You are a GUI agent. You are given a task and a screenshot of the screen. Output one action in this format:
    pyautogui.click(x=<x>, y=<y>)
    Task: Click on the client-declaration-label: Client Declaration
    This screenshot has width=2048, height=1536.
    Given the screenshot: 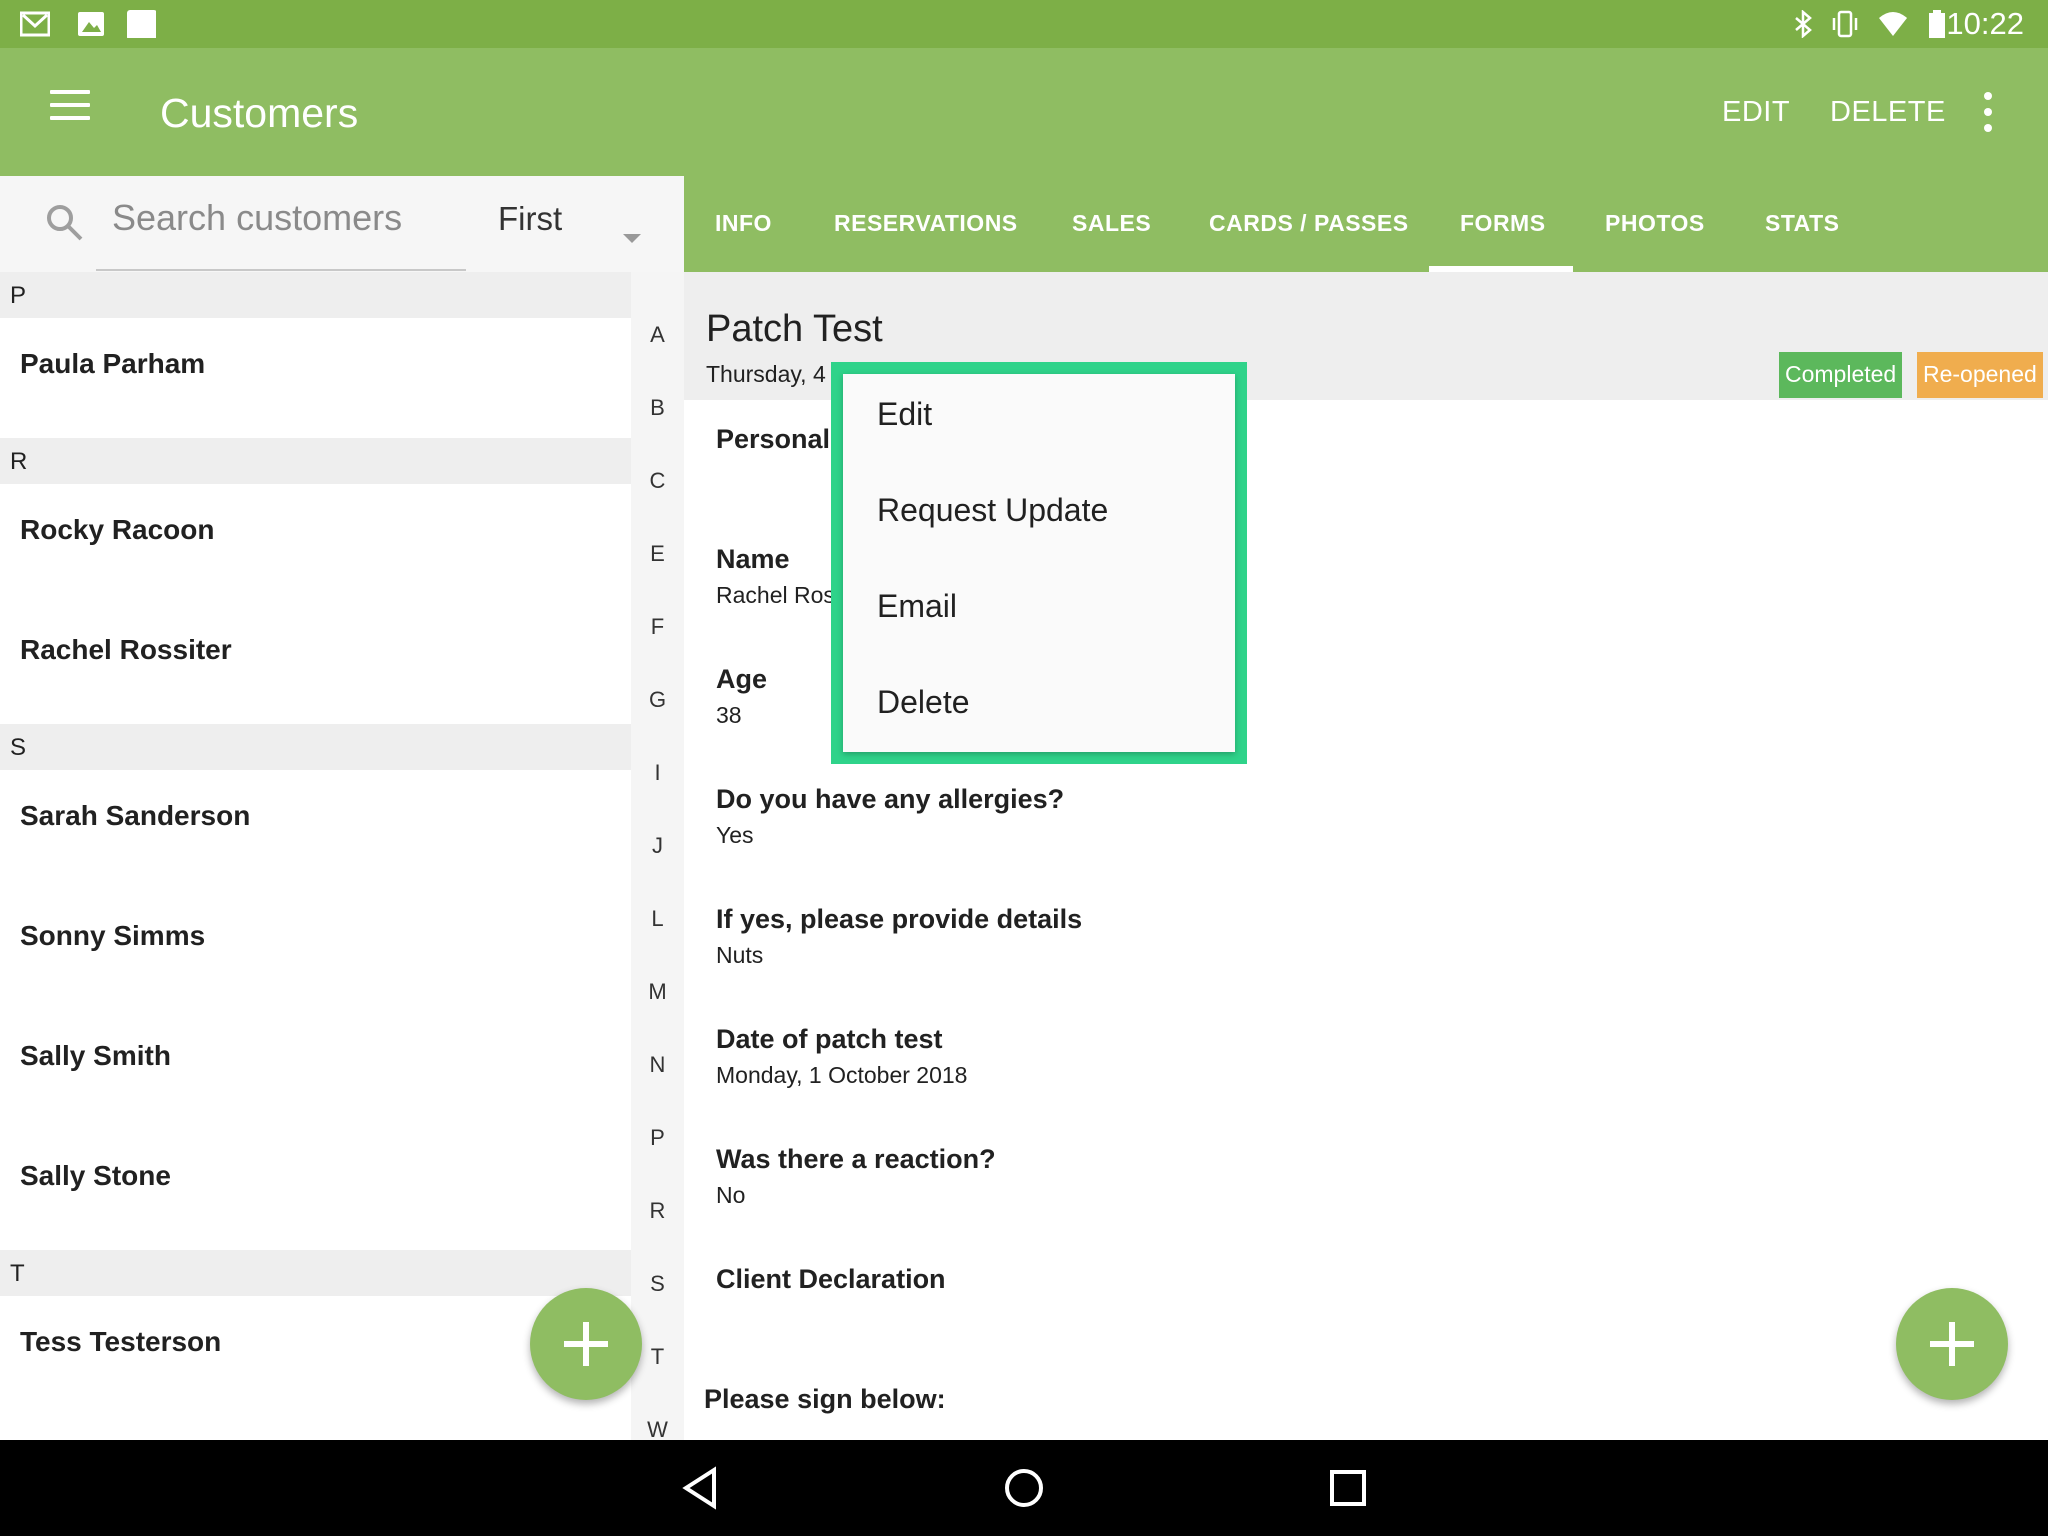 What is the action you would take?
    pyautogui.click(x=831, y=1279)
    